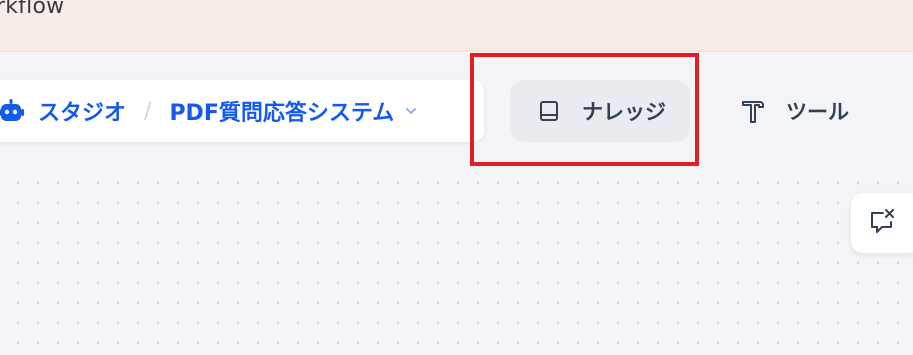 This screenshot has width=913, height=355. What do you see at coordinates (817, 112) in the screenshot?
I see `tab-tools-label: ツール` at bounding box center [817, 112].